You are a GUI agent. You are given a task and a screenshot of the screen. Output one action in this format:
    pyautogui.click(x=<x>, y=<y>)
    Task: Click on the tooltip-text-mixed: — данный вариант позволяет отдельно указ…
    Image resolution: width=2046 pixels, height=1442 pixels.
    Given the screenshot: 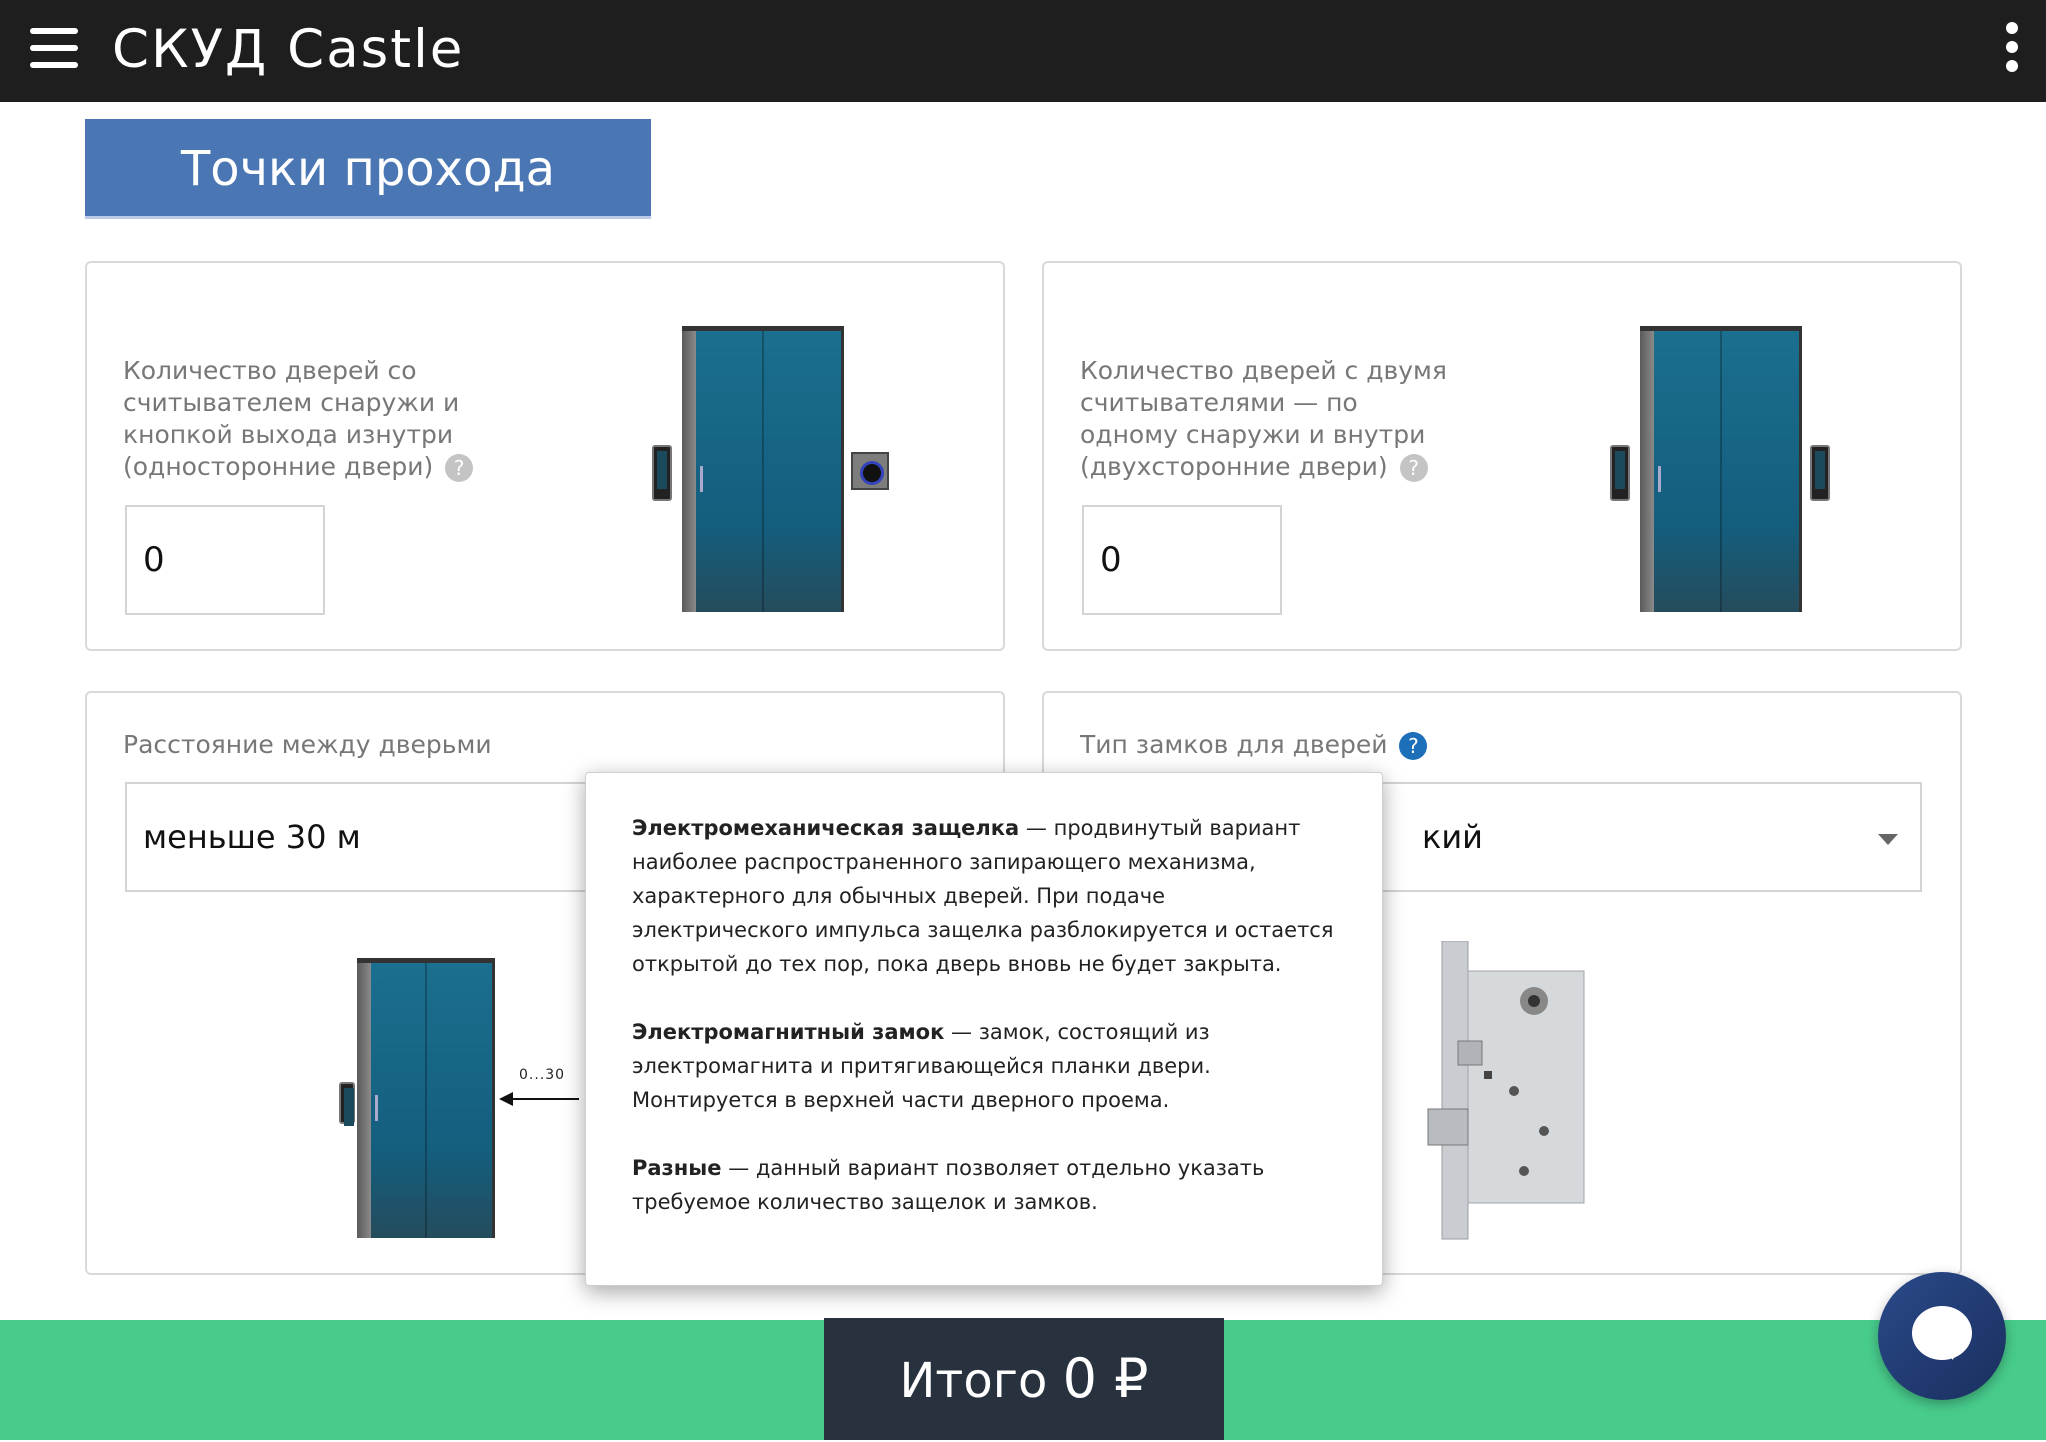 What is the action you would take?
    pyautogui.click(x=948, y=1185)
    